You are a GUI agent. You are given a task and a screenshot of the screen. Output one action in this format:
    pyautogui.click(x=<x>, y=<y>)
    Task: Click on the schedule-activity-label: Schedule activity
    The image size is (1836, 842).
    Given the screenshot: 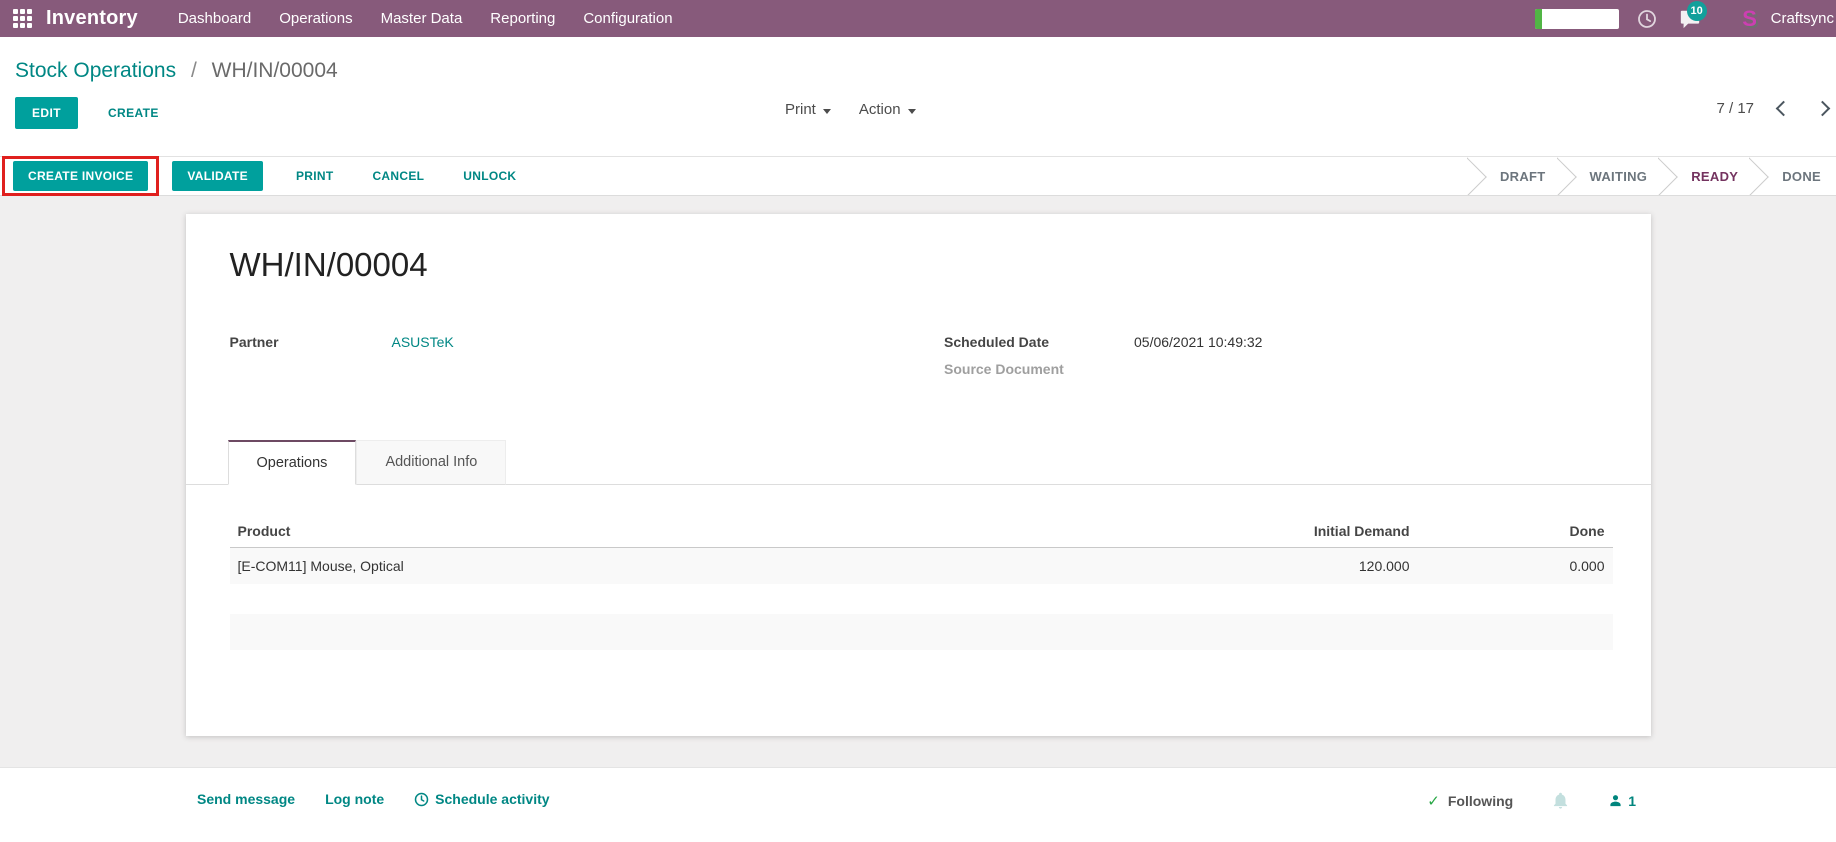 What is the action you would take?
    pyautogui.click(x=492, y=799)
    